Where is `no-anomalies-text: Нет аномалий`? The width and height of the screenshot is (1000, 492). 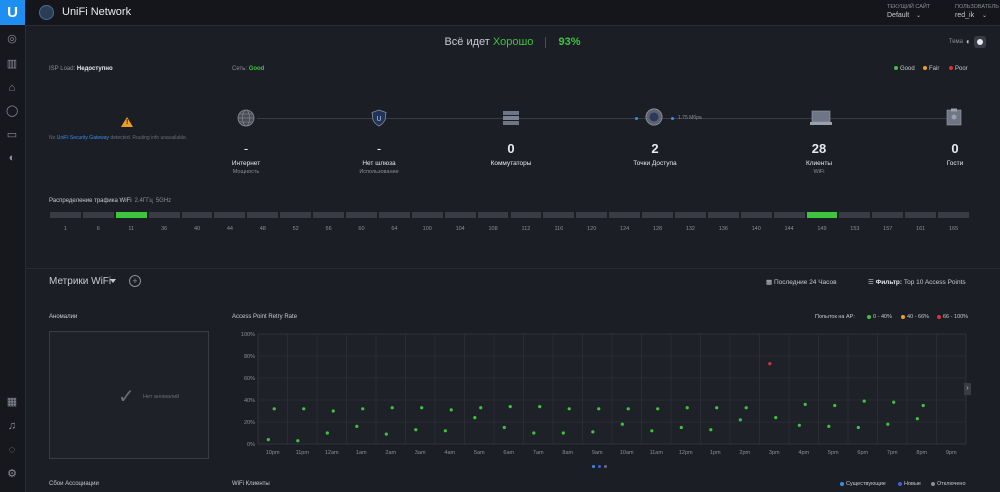 no-anomalies-text: Нет аномалий is located at coordinates (161, 397).